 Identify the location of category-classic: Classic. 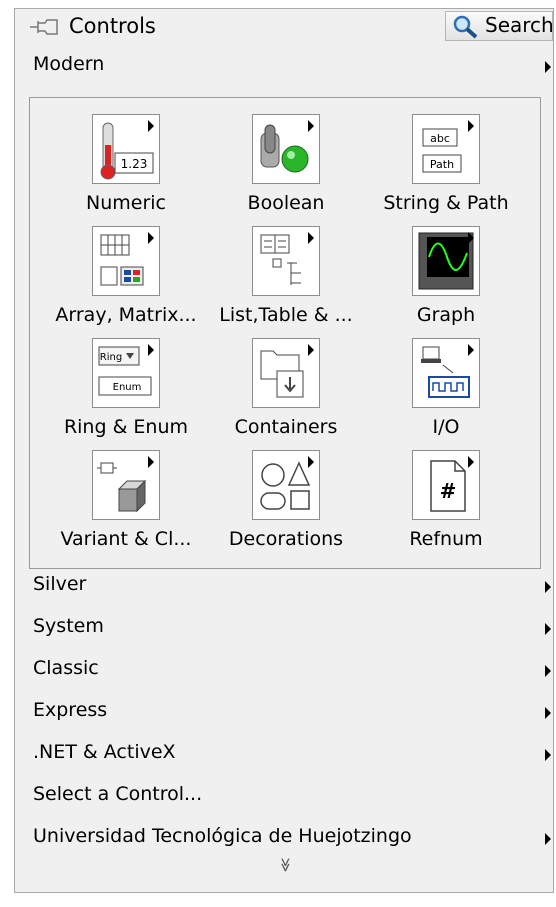
(284, 670).